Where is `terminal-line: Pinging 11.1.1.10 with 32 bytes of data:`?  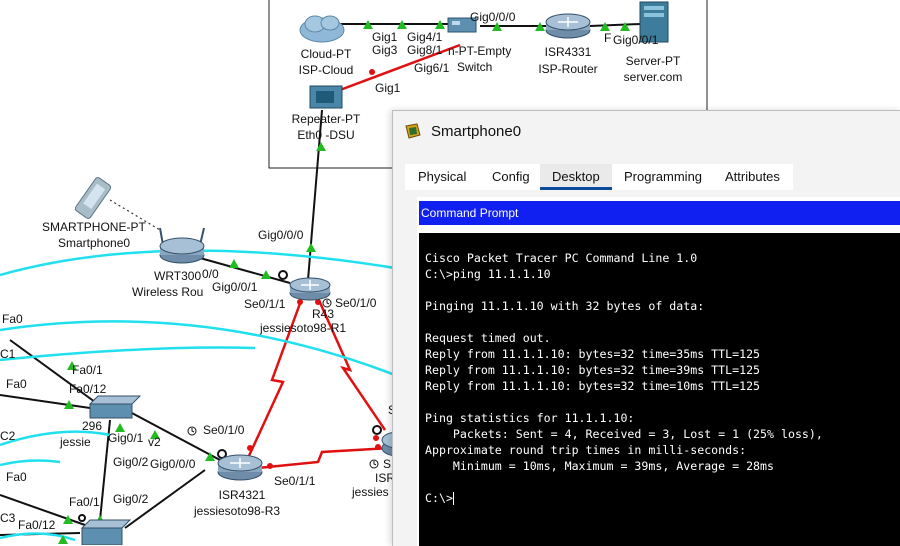
terminal-line: Pinging 11.1.1.10 with 32 bytes of data: is located at coordinates (565, 306).